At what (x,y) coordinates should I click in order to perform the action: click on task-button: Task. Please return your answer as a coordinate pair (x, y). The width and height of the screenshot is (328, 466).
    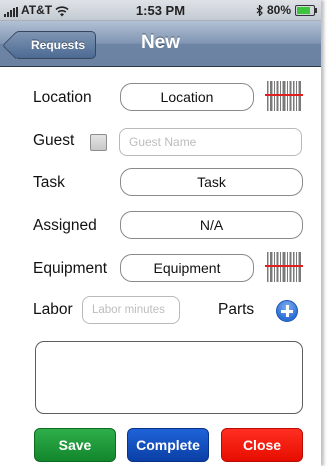
    Looking at the image, I should click on (211, 182).